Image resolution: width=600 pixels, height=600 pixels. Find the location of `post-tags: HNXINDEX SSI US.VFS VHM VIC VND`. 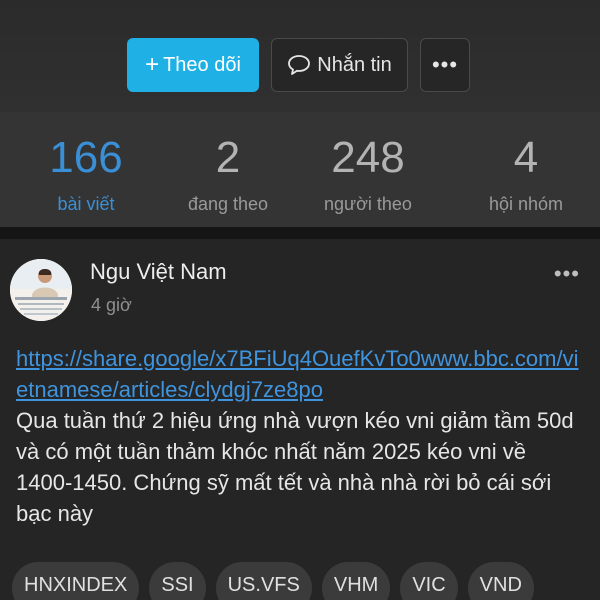

post-tags: HNXINDEX SSI US.VFS VHM VIC VND is located at coordinates (273, 581).